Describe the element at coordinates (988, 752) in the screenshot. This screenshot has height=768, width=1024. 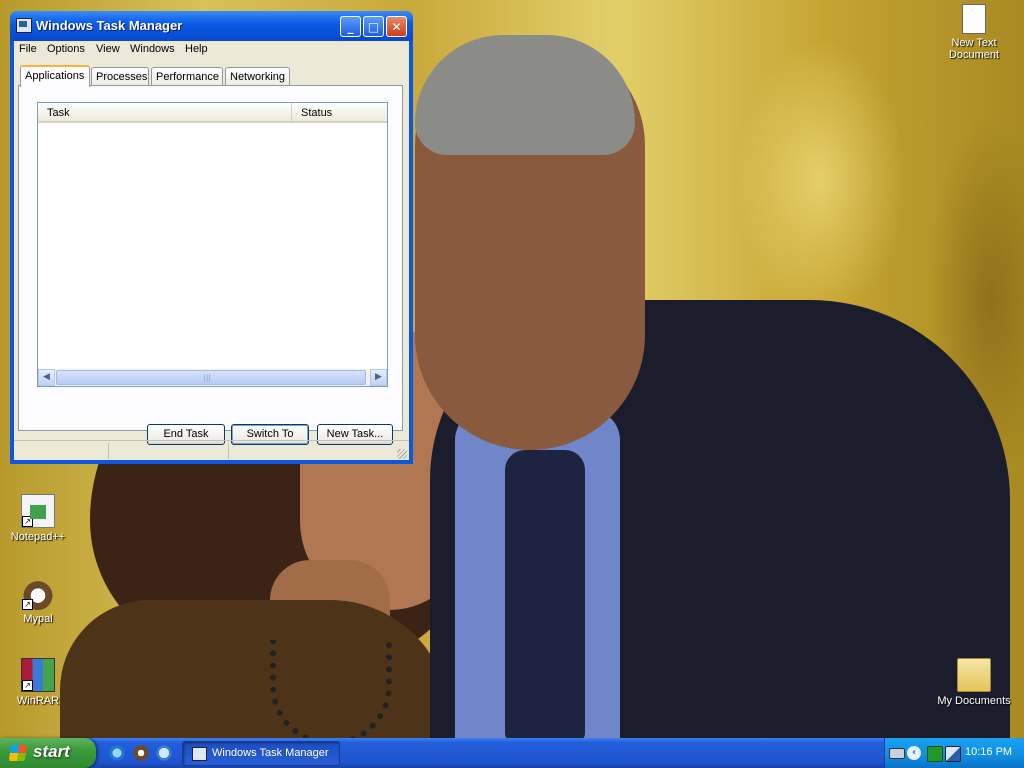
I see `clock: 10:16 PM` at that location.